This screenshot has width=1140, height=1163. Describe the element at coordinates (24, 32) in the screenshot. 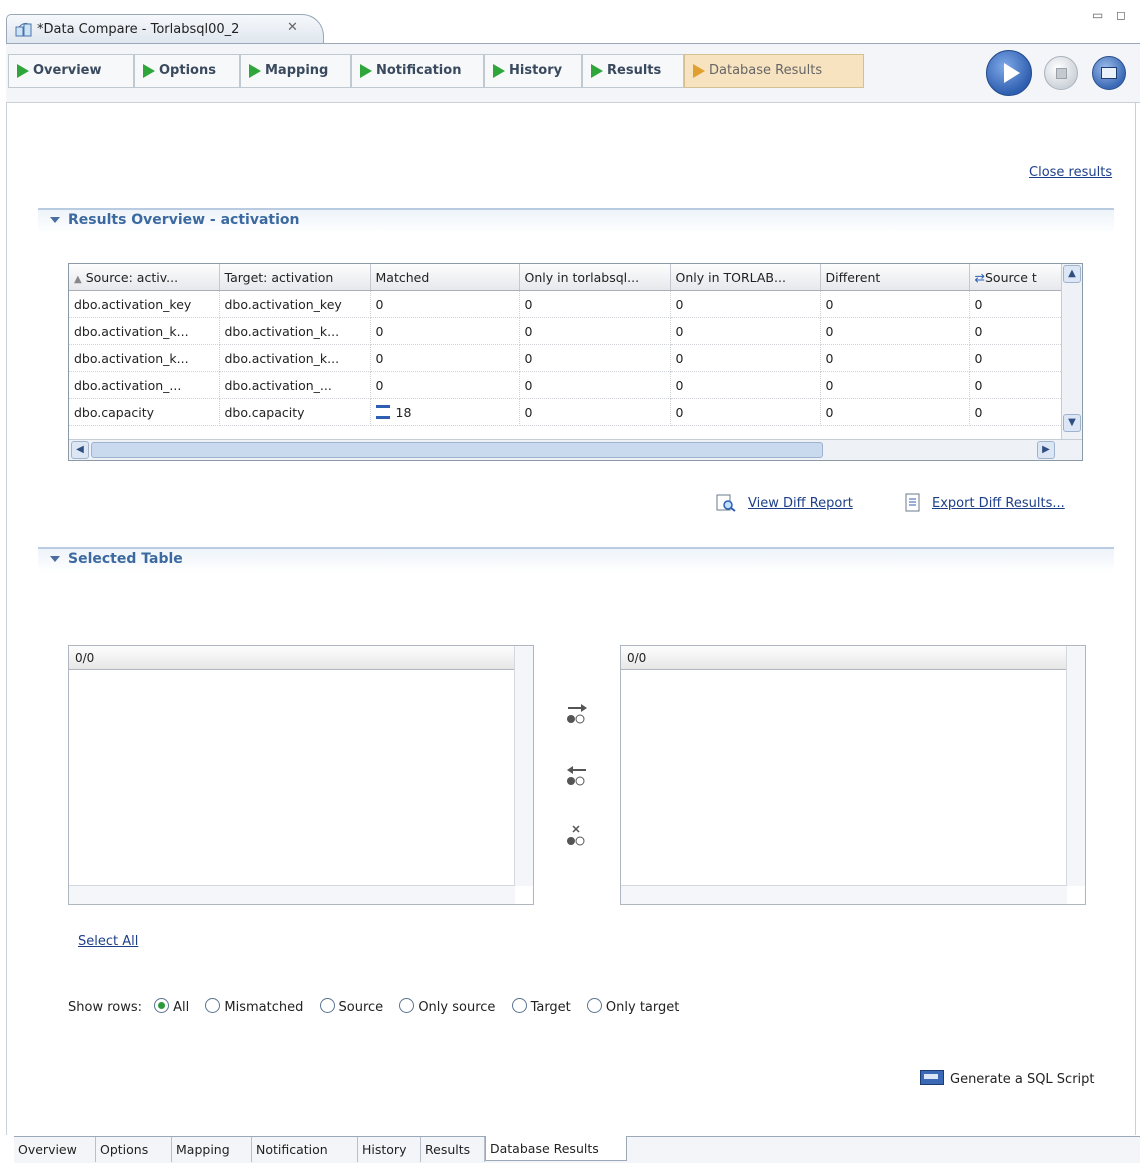

I see `data-compare-icon` at that location.